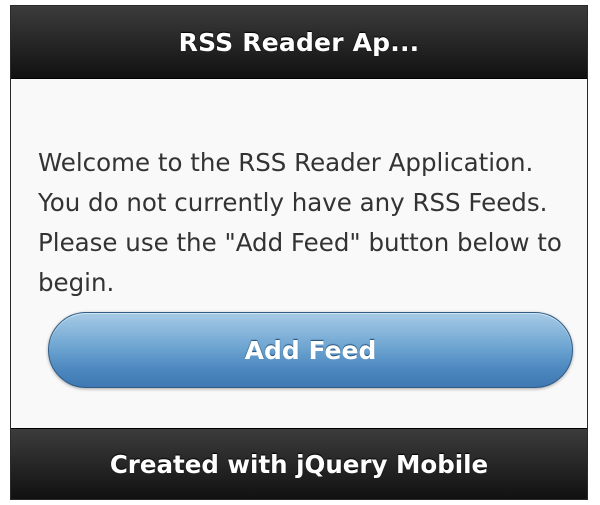 The width and height of the screenshot is (600, 505). I want to click on add-feed-button: Add Feed, so click(310, 350).